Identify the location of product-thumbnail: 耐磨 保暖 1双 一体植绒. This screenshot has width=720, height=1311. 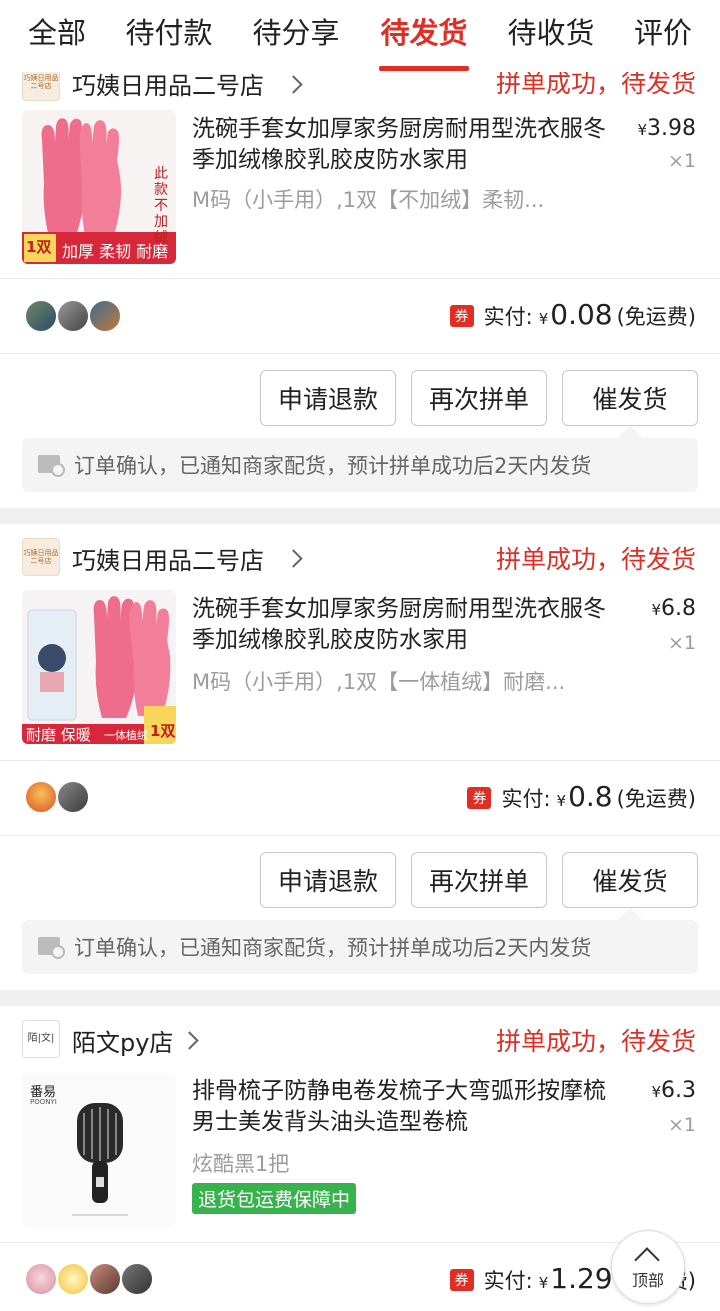
(99, 667).